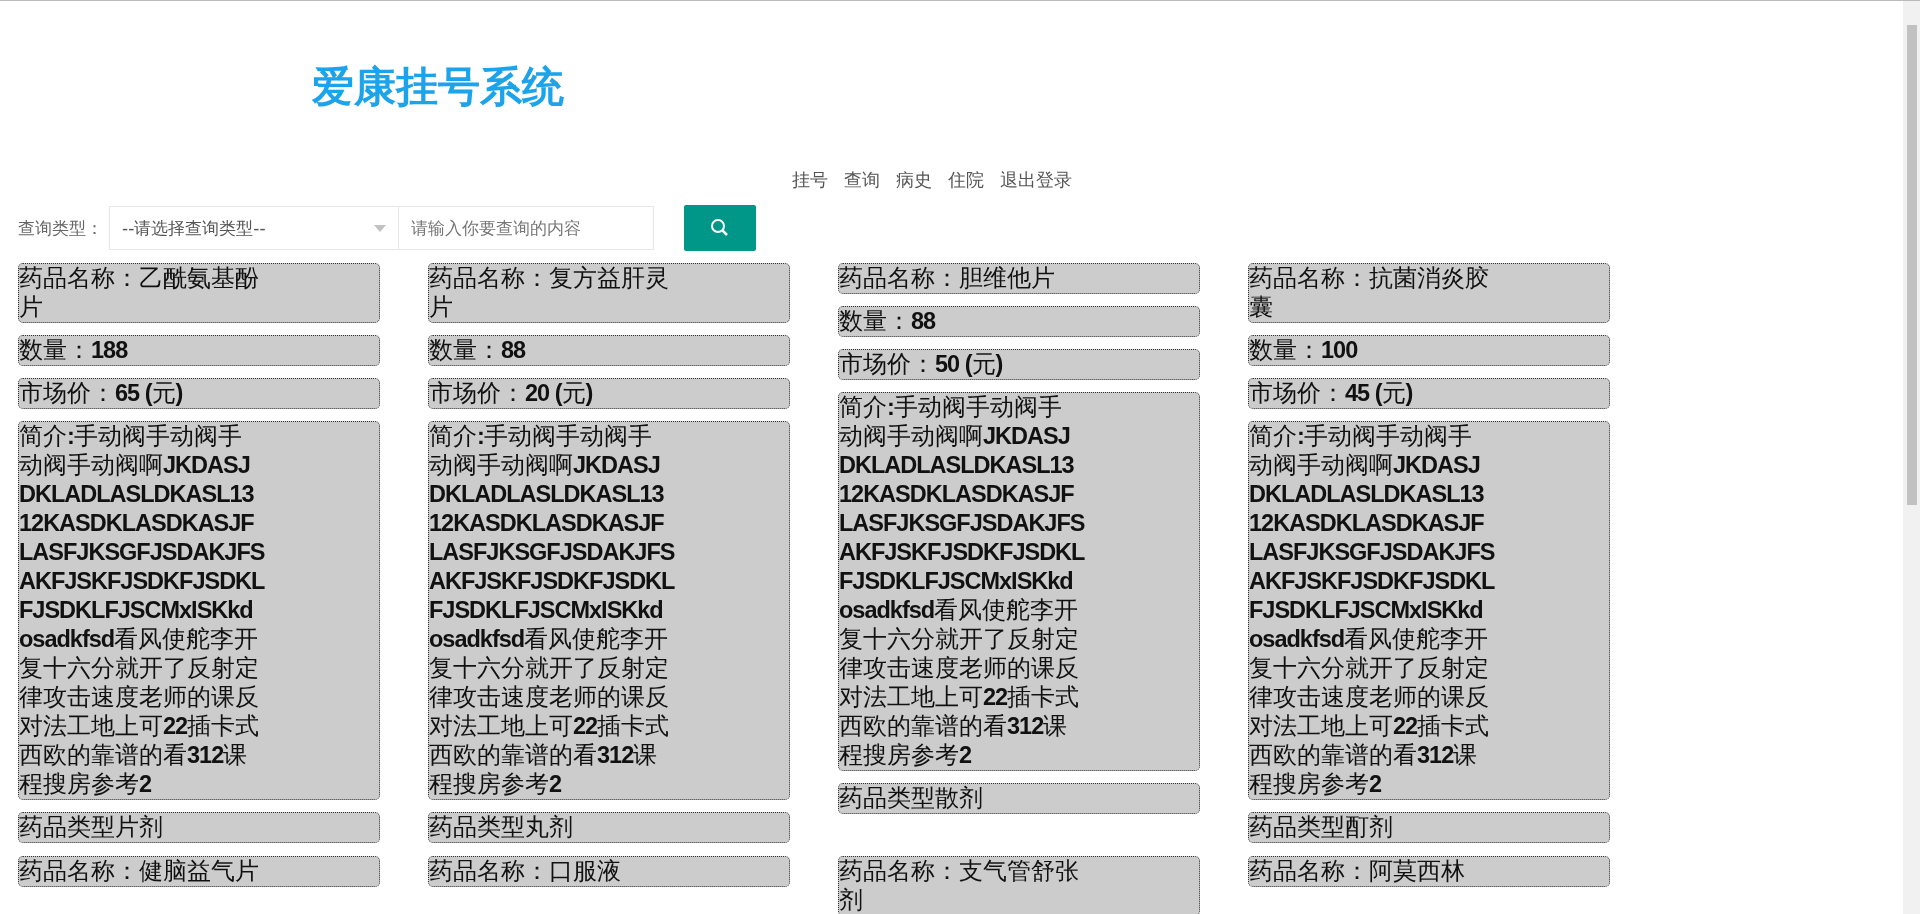 The image size is (1920, 914). Describe the element at coordinates (1019, 278) in the screenshot. I see `drug-name: 药品名称：胆维他片` at that location.